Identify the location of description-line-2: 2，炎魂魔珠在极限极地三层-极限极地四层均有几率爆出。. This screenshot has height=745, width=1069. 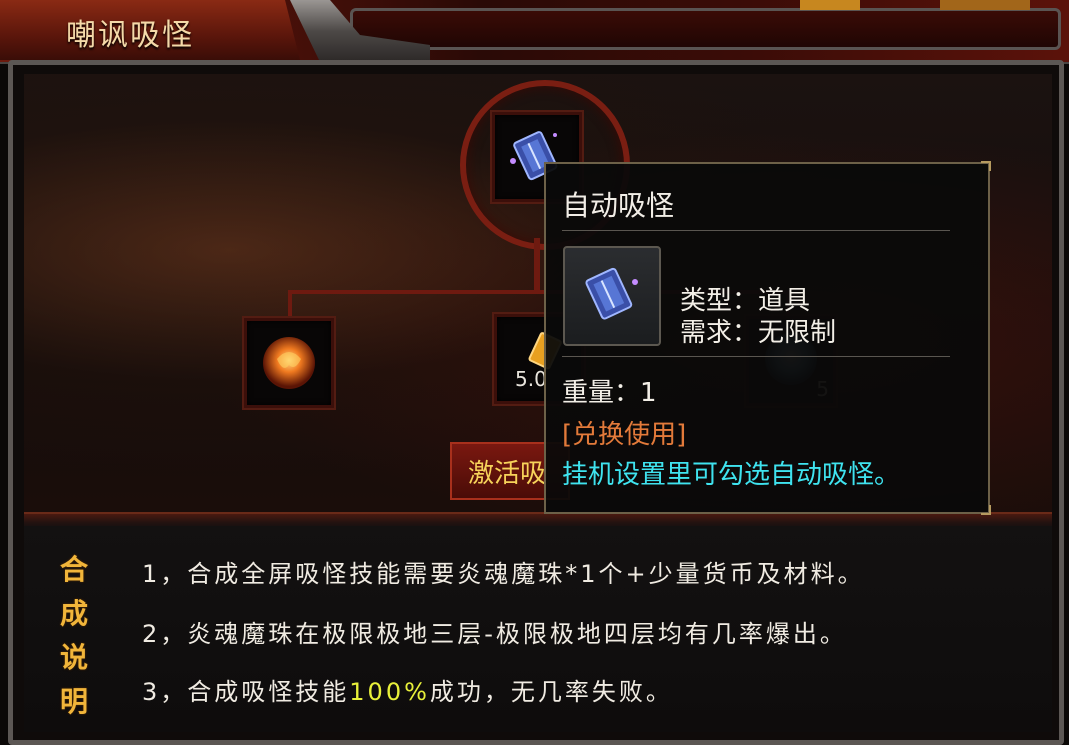
(494, 634).